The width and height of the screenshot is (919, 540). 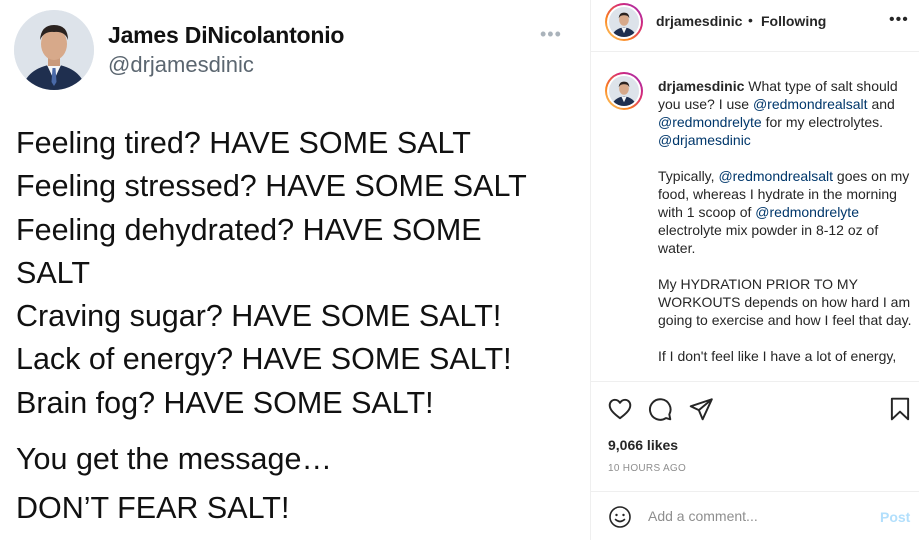 What do you see at coordinates (900, 409) in the screenshot?
I see `bookmark-icon` at bounding box center [900, 409].